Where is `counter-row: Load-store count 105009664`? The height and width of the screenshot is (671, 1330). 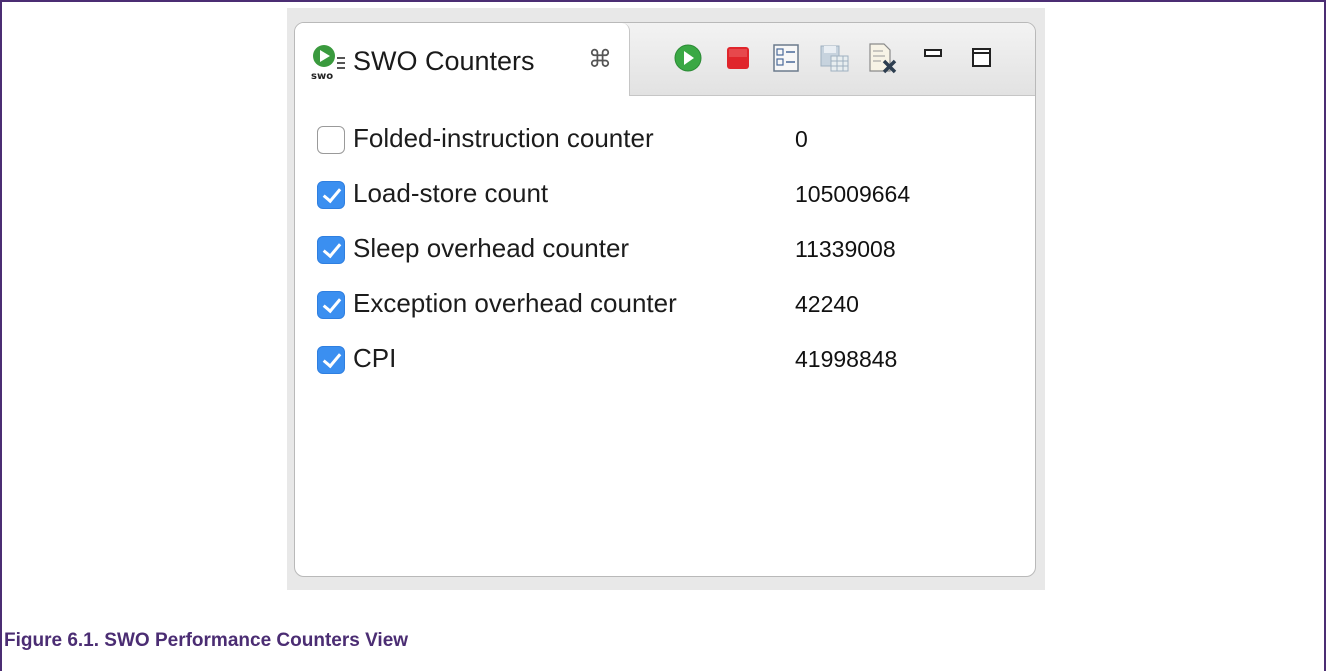
counter-row: Load-store count 105009664 is located at coordinates (676, 201).